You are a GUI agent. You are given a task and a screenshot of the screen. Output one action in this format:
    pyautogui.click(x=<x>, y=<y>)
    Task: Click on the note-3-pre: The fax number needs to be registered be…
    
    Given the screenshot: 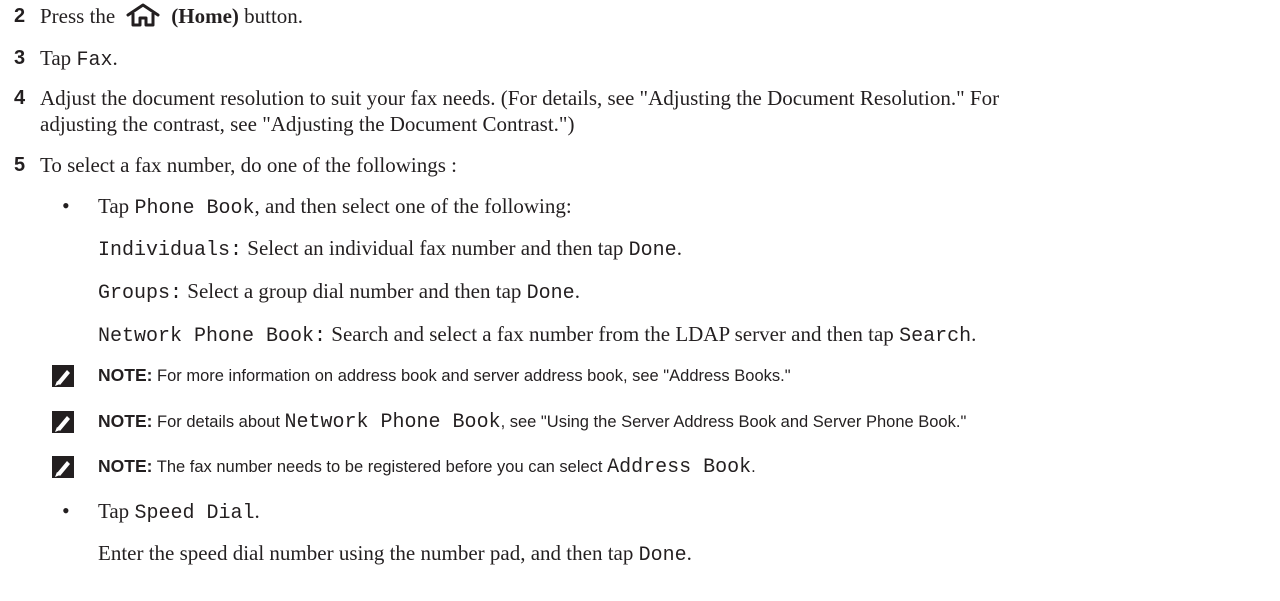 What is the action you would take?
    pyautogui.click(x=380, y=467)
    